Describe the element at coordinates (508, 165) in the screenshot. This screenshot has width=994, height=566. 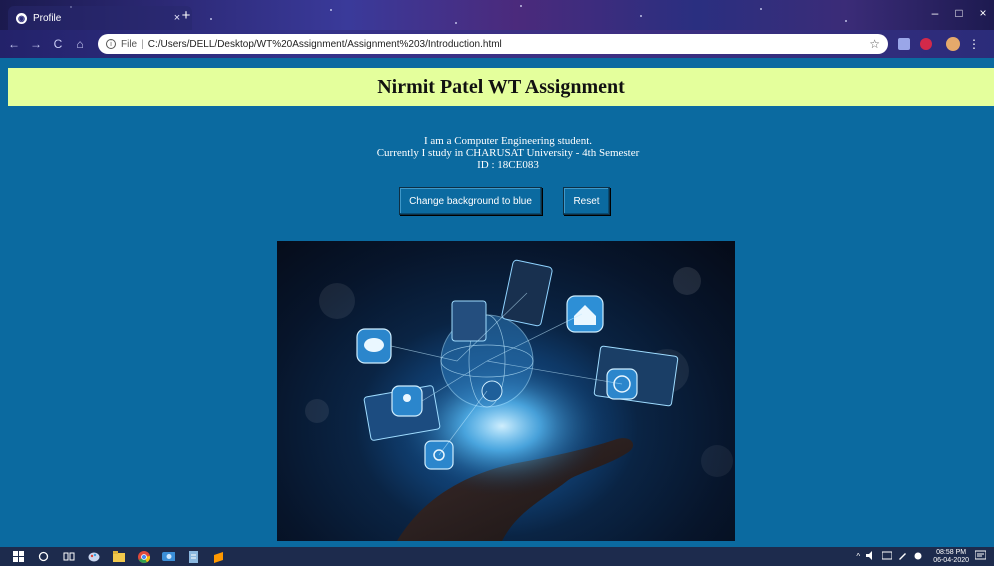
I see `intro-line: ID : 18CE083` at that location.